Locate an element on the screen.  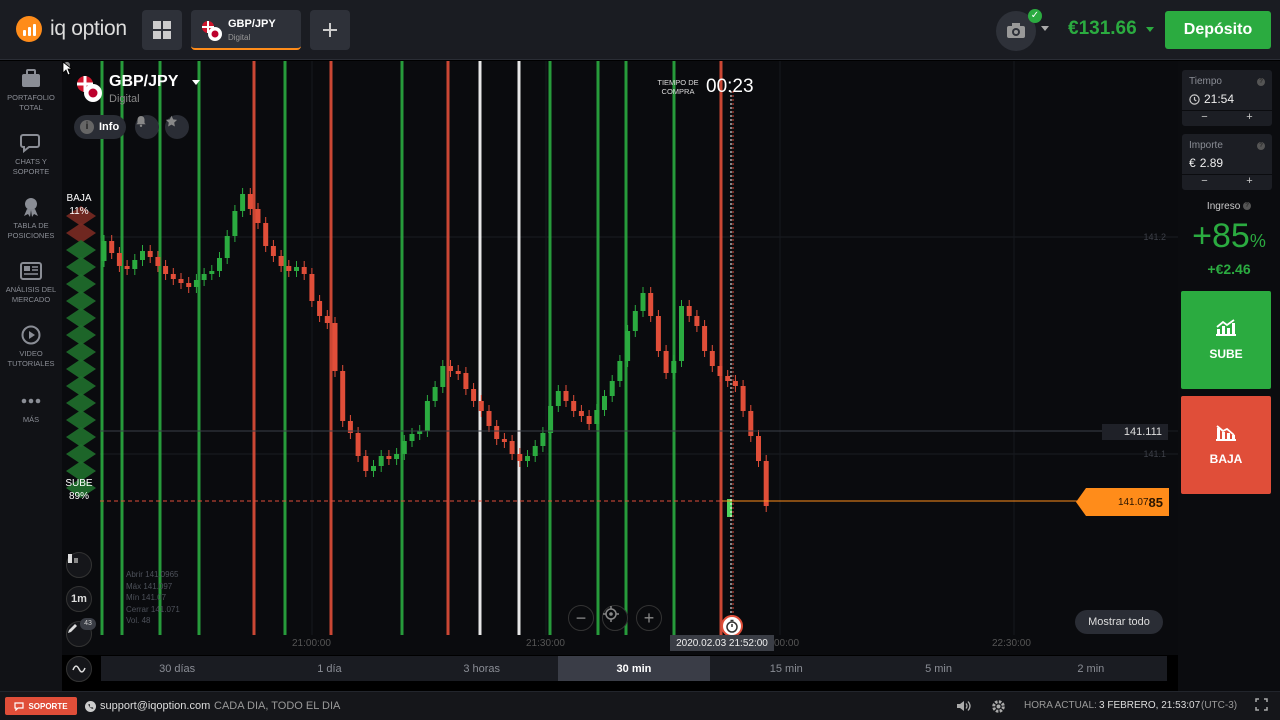
expiry-time-value-row: 21:54 is located at coordinates (1211, 99).